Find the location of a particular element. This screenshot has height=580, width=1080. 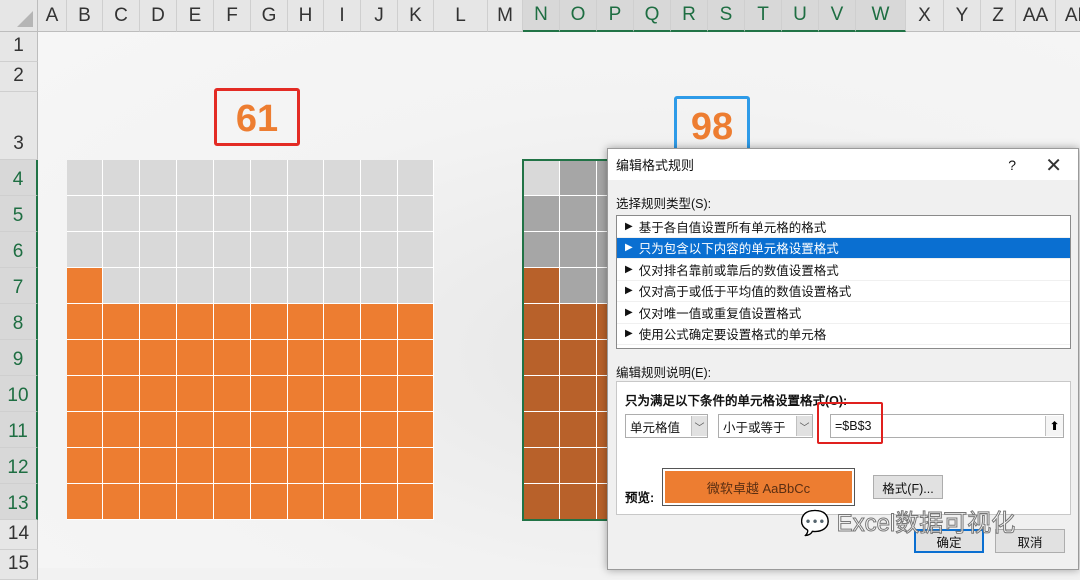

row-header: 11 is located at coordinates (19, 430).